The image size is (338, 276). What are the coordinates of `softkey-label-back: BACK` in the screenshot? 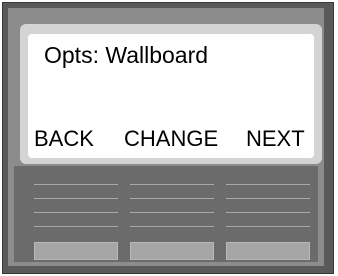 It's located at (64, 138).